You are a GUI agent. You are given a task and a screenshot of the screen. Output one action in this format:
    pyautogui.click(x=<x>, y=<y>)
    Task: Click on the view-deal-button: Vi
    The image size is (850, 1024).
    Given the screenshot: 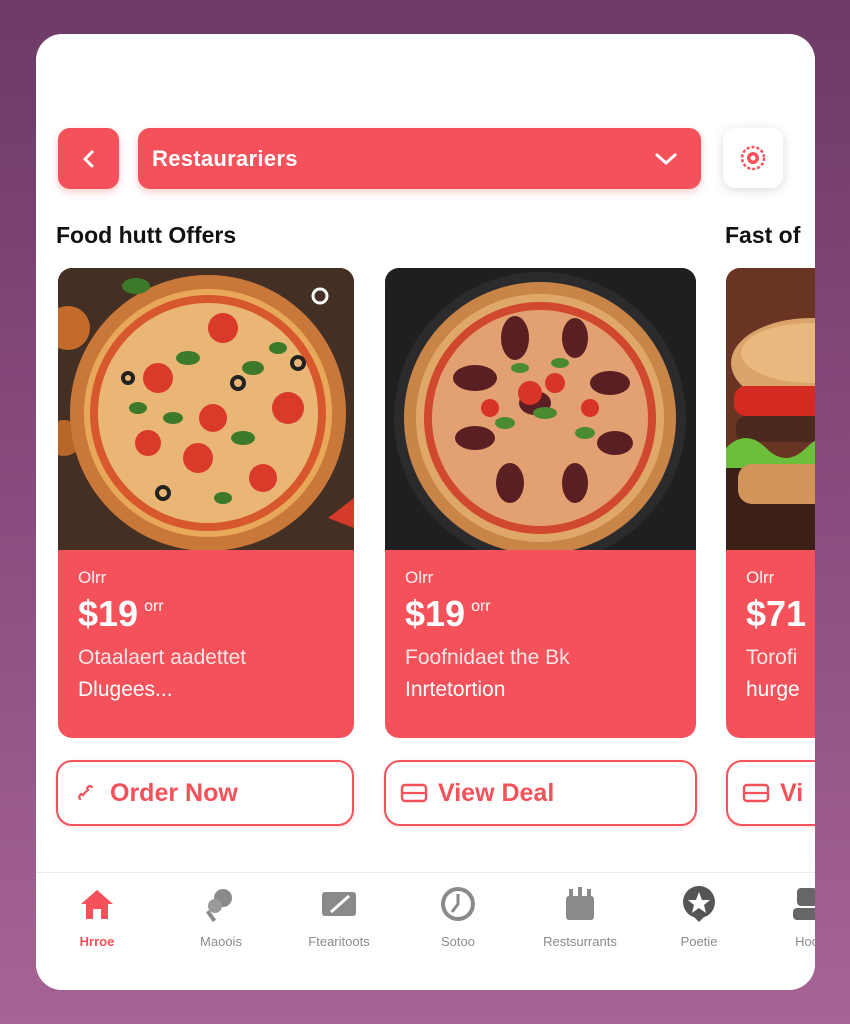 What is the action you would take?
    pyautogui.click(x=770, y=793)
    